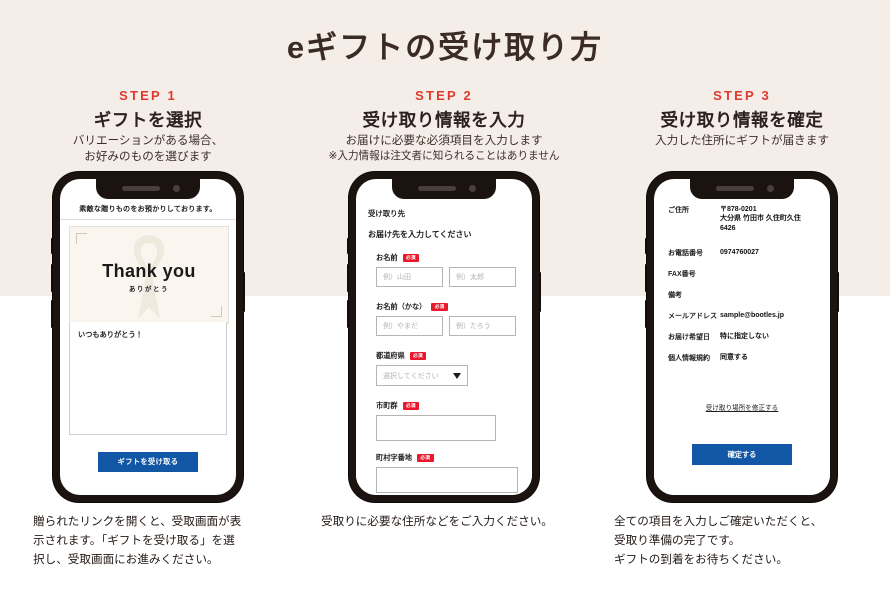 The height and width of the screenshot is (600, 890). I want to click on field-street-required-badge: 必須, so click(425, 458).